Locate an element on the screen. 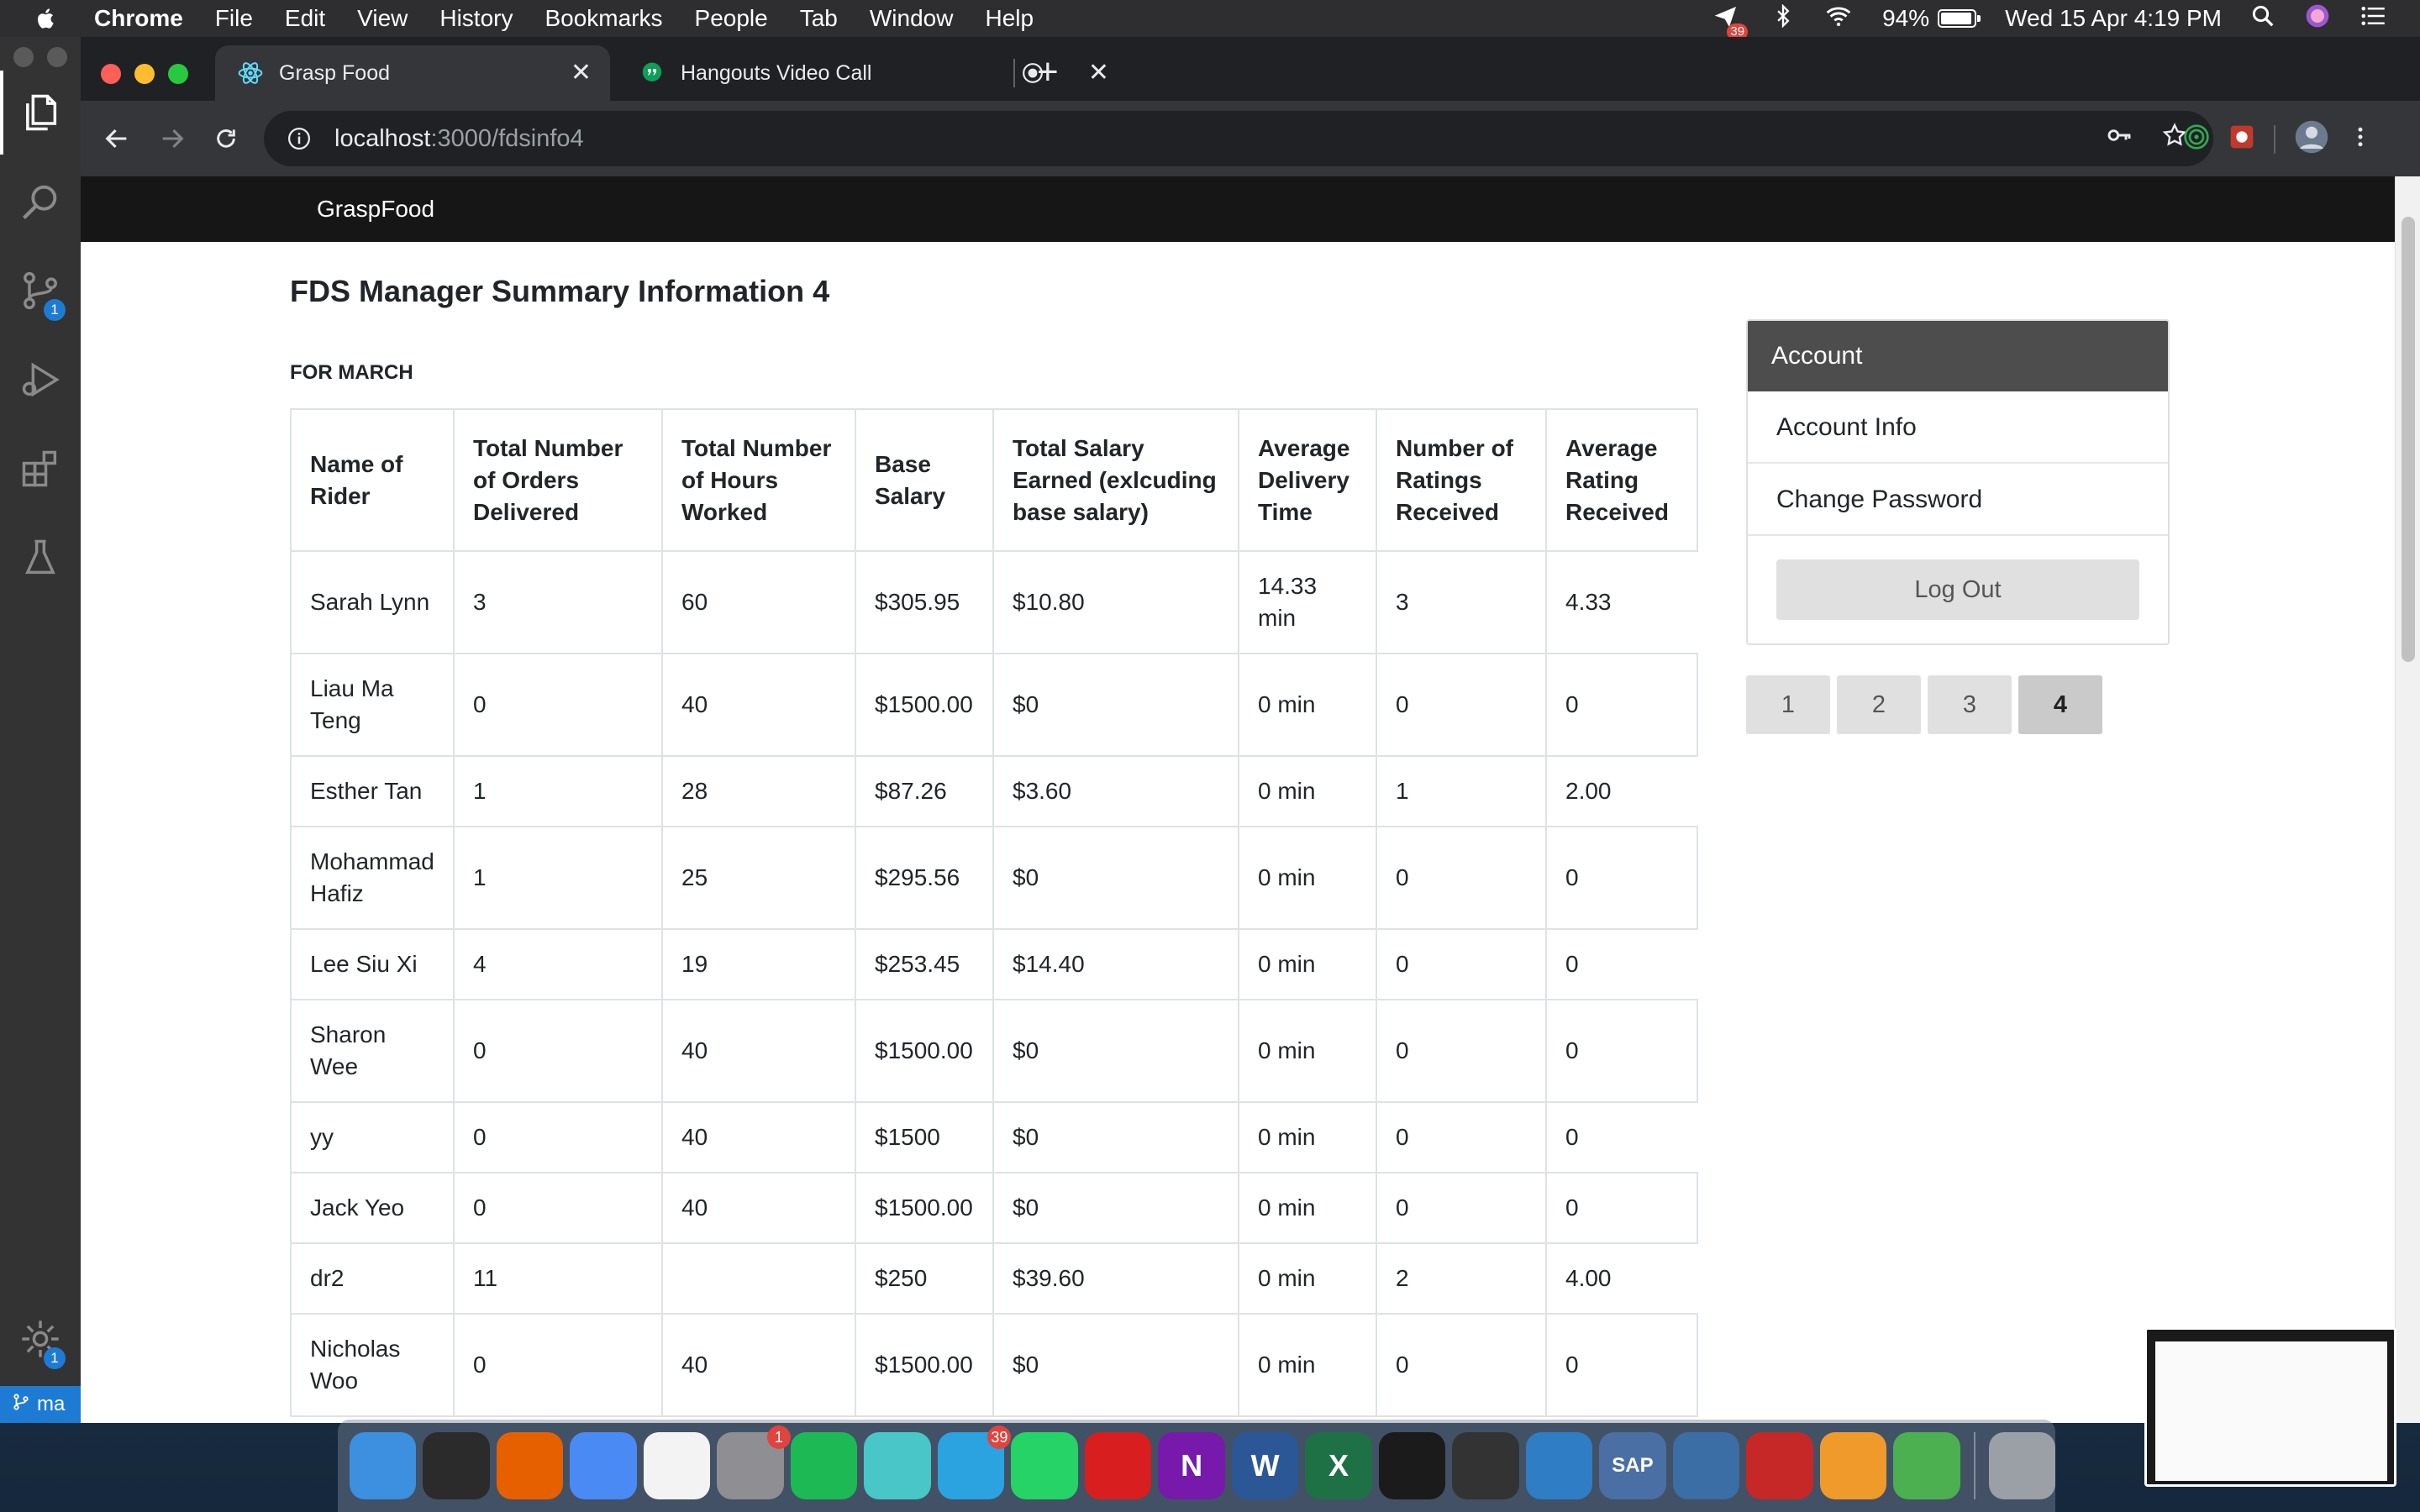 The width and height of the screenshot is (2420, 1512). tab-grasp-food: Grasp Food ✕ is located at coordinates (412, 73).